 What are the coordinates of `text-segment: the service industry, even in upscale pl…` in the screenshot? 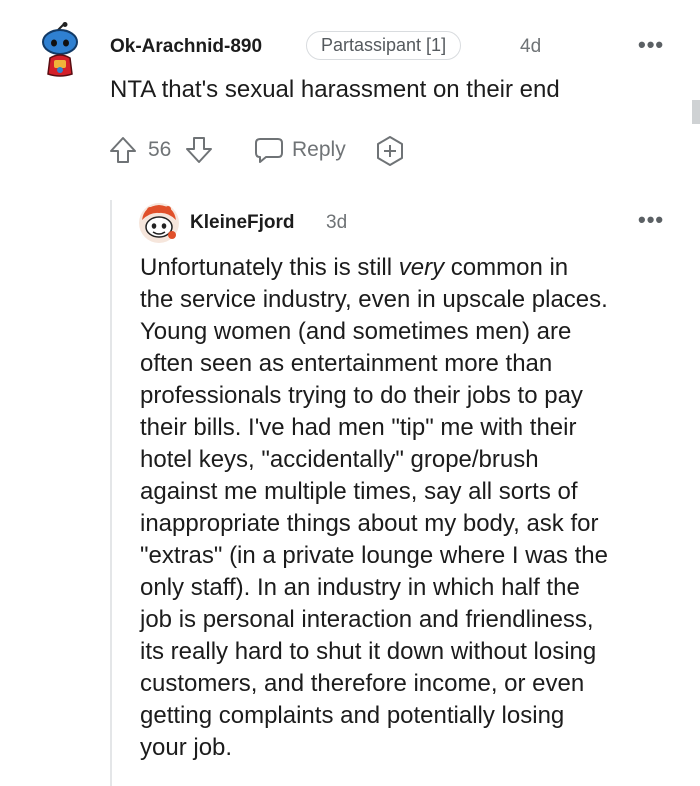 It's located at (374, 299).